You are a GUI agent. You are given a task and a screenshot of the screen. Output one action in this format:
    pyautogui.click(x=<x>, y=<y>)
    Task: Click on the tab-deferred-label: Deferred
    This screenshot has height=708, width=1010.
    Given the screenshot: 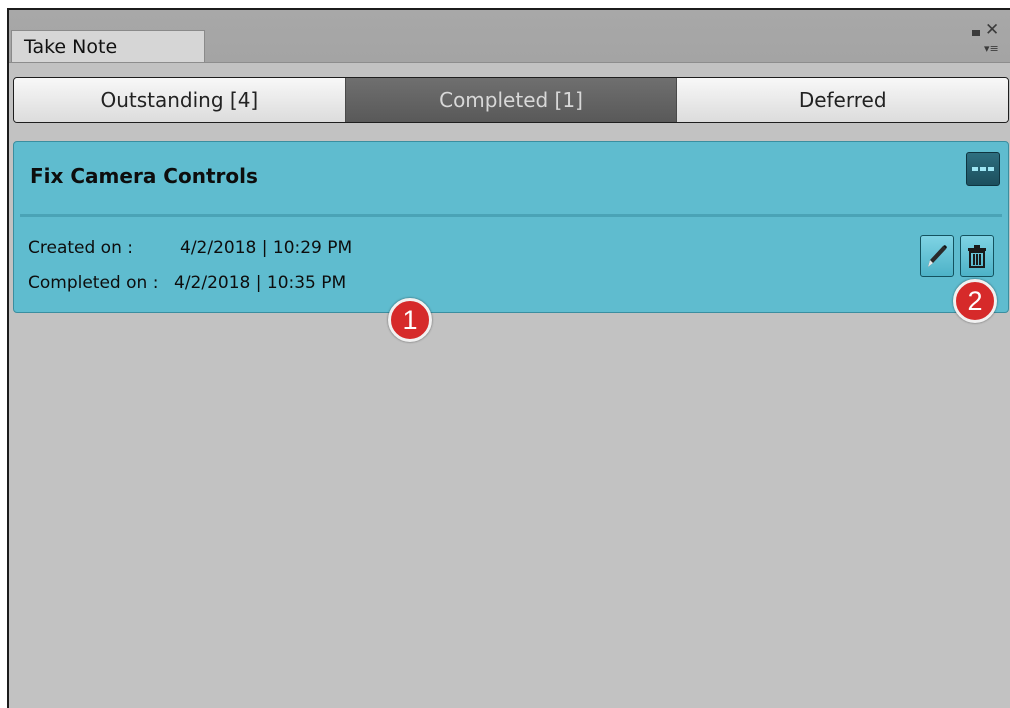 What is the action you would take?
    pyautogui.click(x=842, y=100)
    